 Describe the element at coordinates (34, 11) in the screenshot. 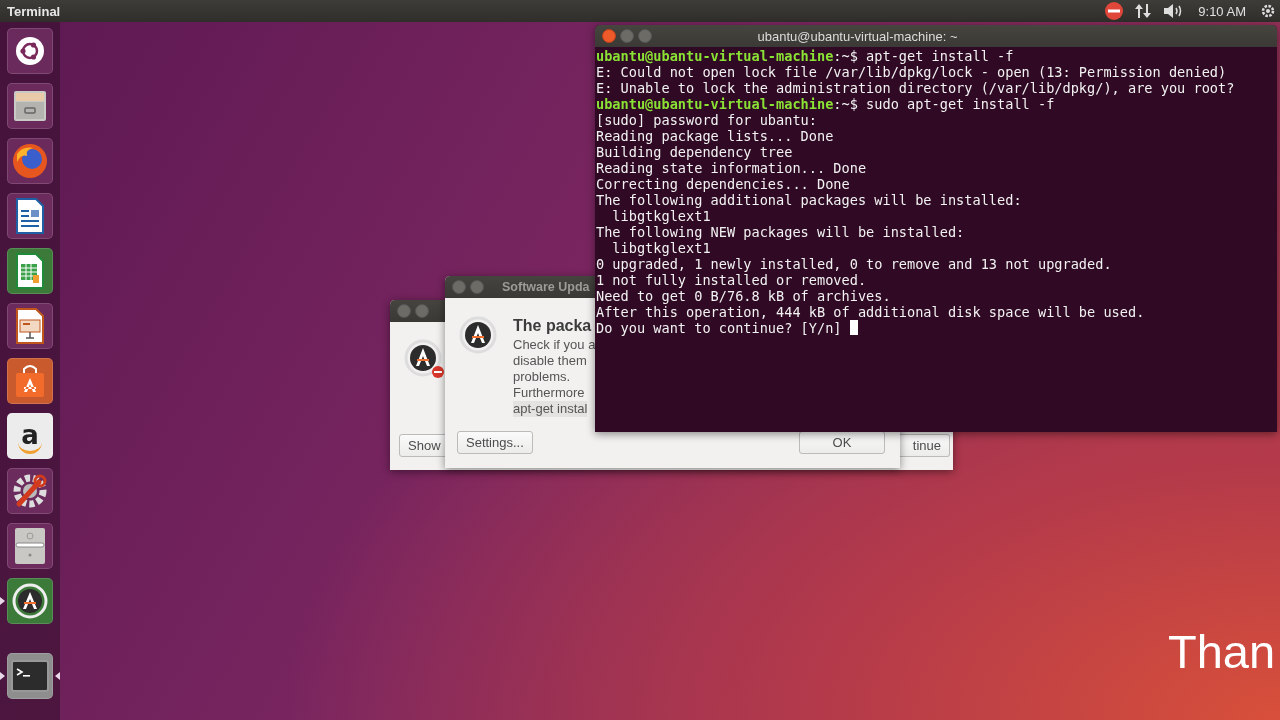

I see `app-title: Terminal` at that location.